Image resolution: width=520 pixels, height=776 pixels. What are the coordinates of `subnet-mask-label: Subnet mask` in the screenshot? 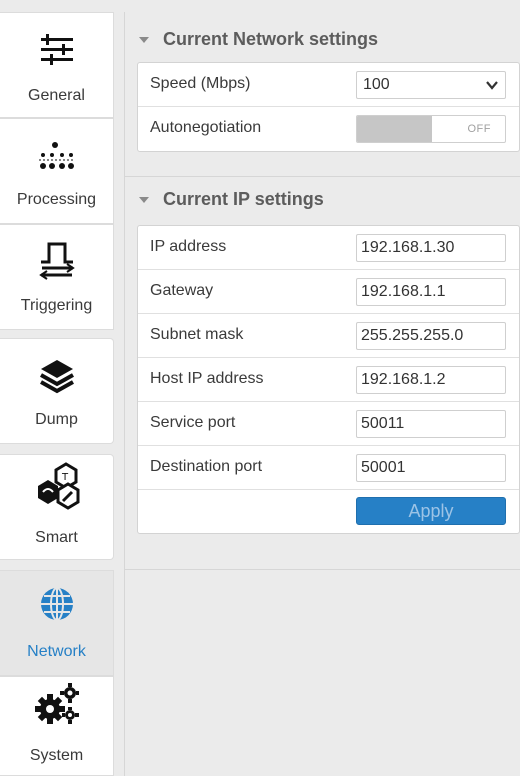 It's located at (197, 334).